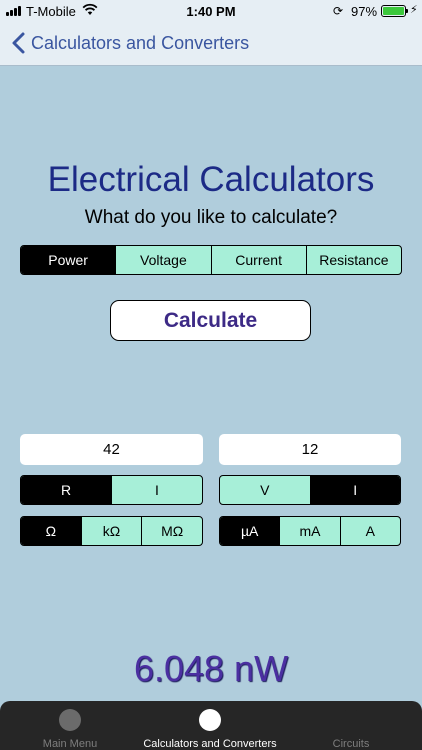 Image resolution: width=422 pixels, height=750 pixels. I want to click on segment-unit-kiloohm: kΩ, so click(111, 531).